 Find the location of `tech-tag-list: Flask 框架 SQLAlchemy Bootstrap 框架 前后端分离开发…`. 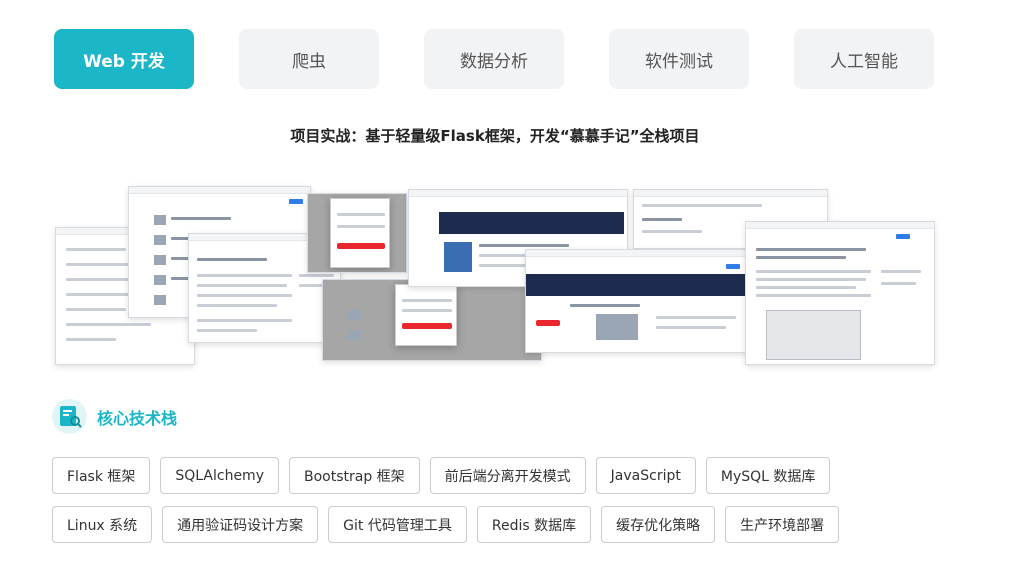

tech-tag-list: Flask 框架 SQLAlchemy Bootstrap 框架 前后端分离开发… is located at coordinates (462, 500).